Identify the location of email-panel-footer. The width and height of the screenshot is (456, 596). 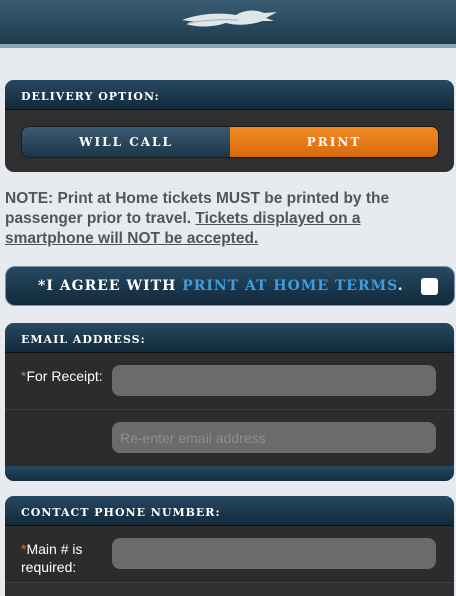
(229, 473).